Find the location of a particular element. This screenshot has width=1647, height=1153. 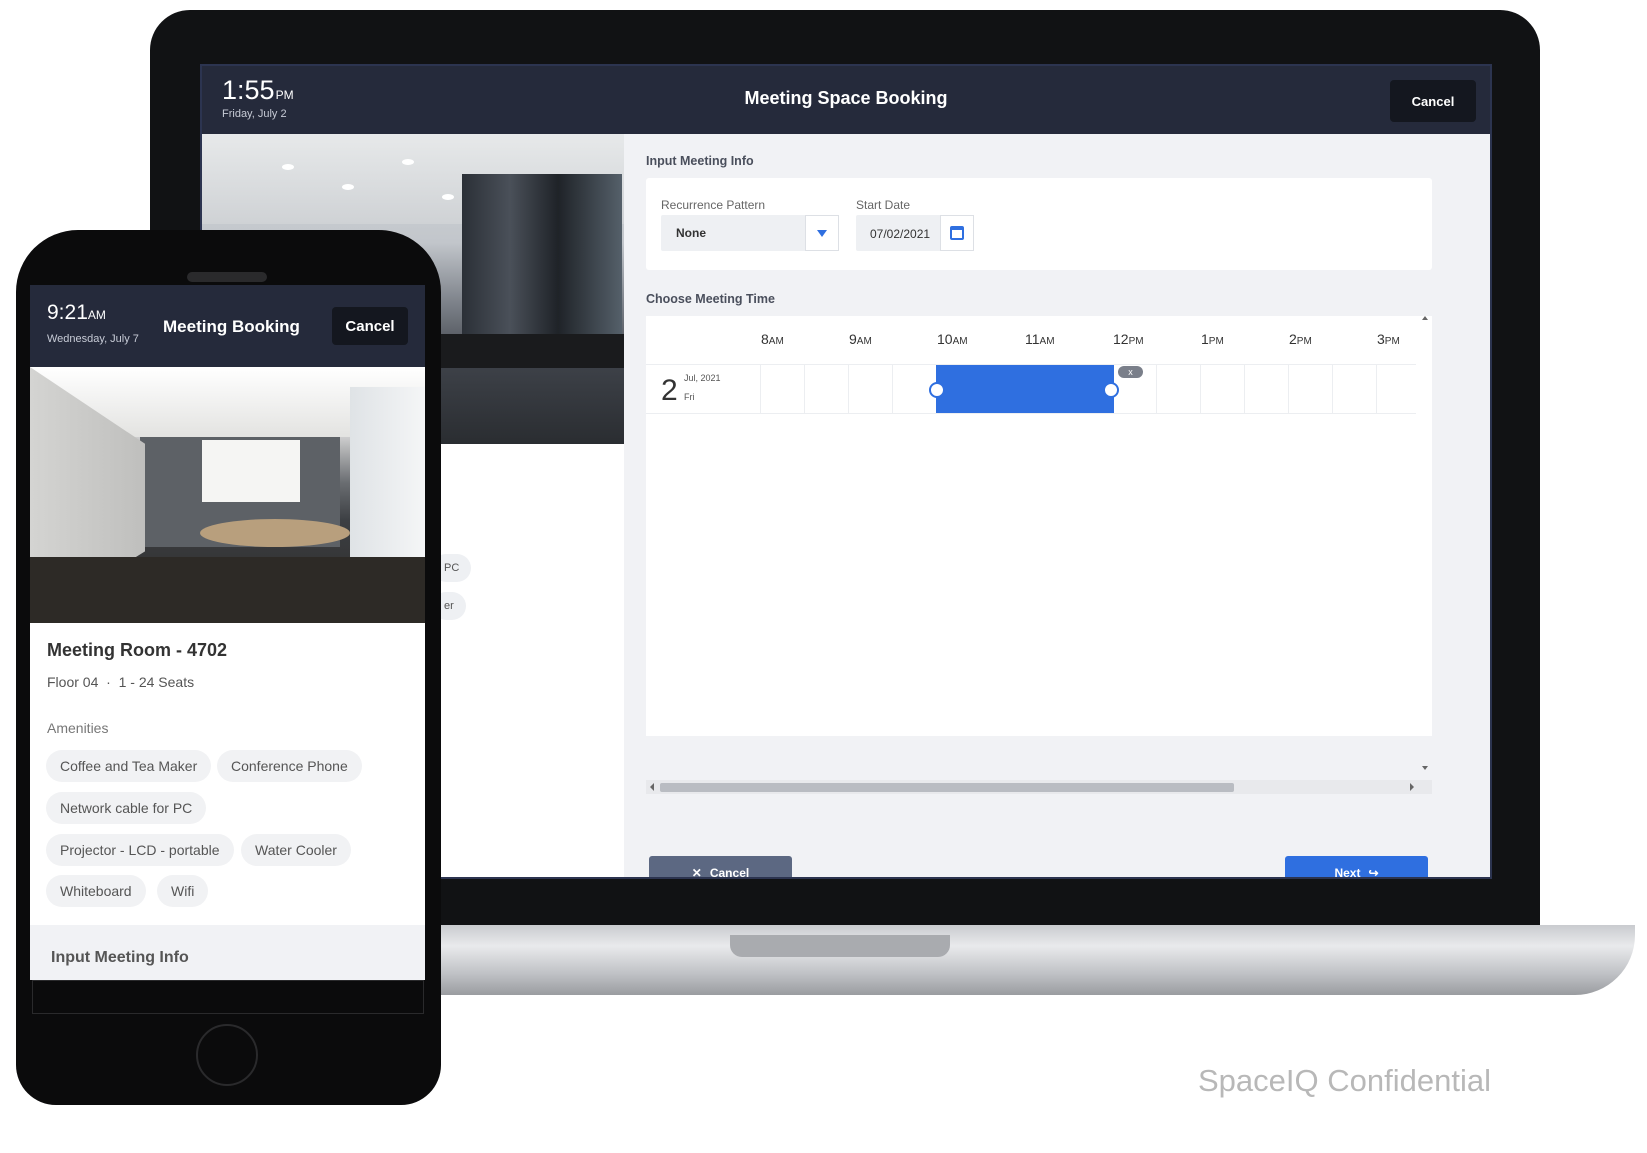

start-date-label: Start Date is located at coordinates (883, 205).